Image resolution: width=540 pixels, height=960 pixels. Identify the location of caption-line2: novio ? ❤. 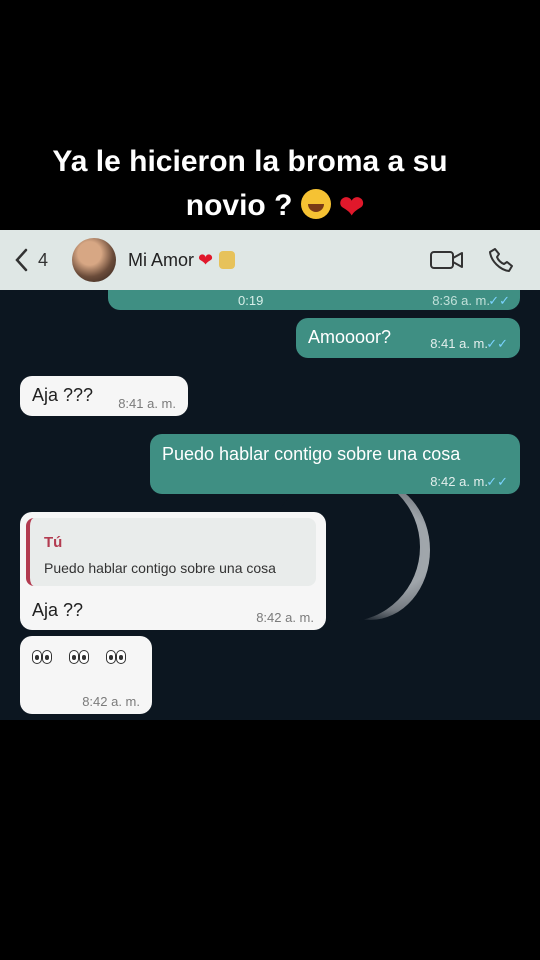
(270, 207).